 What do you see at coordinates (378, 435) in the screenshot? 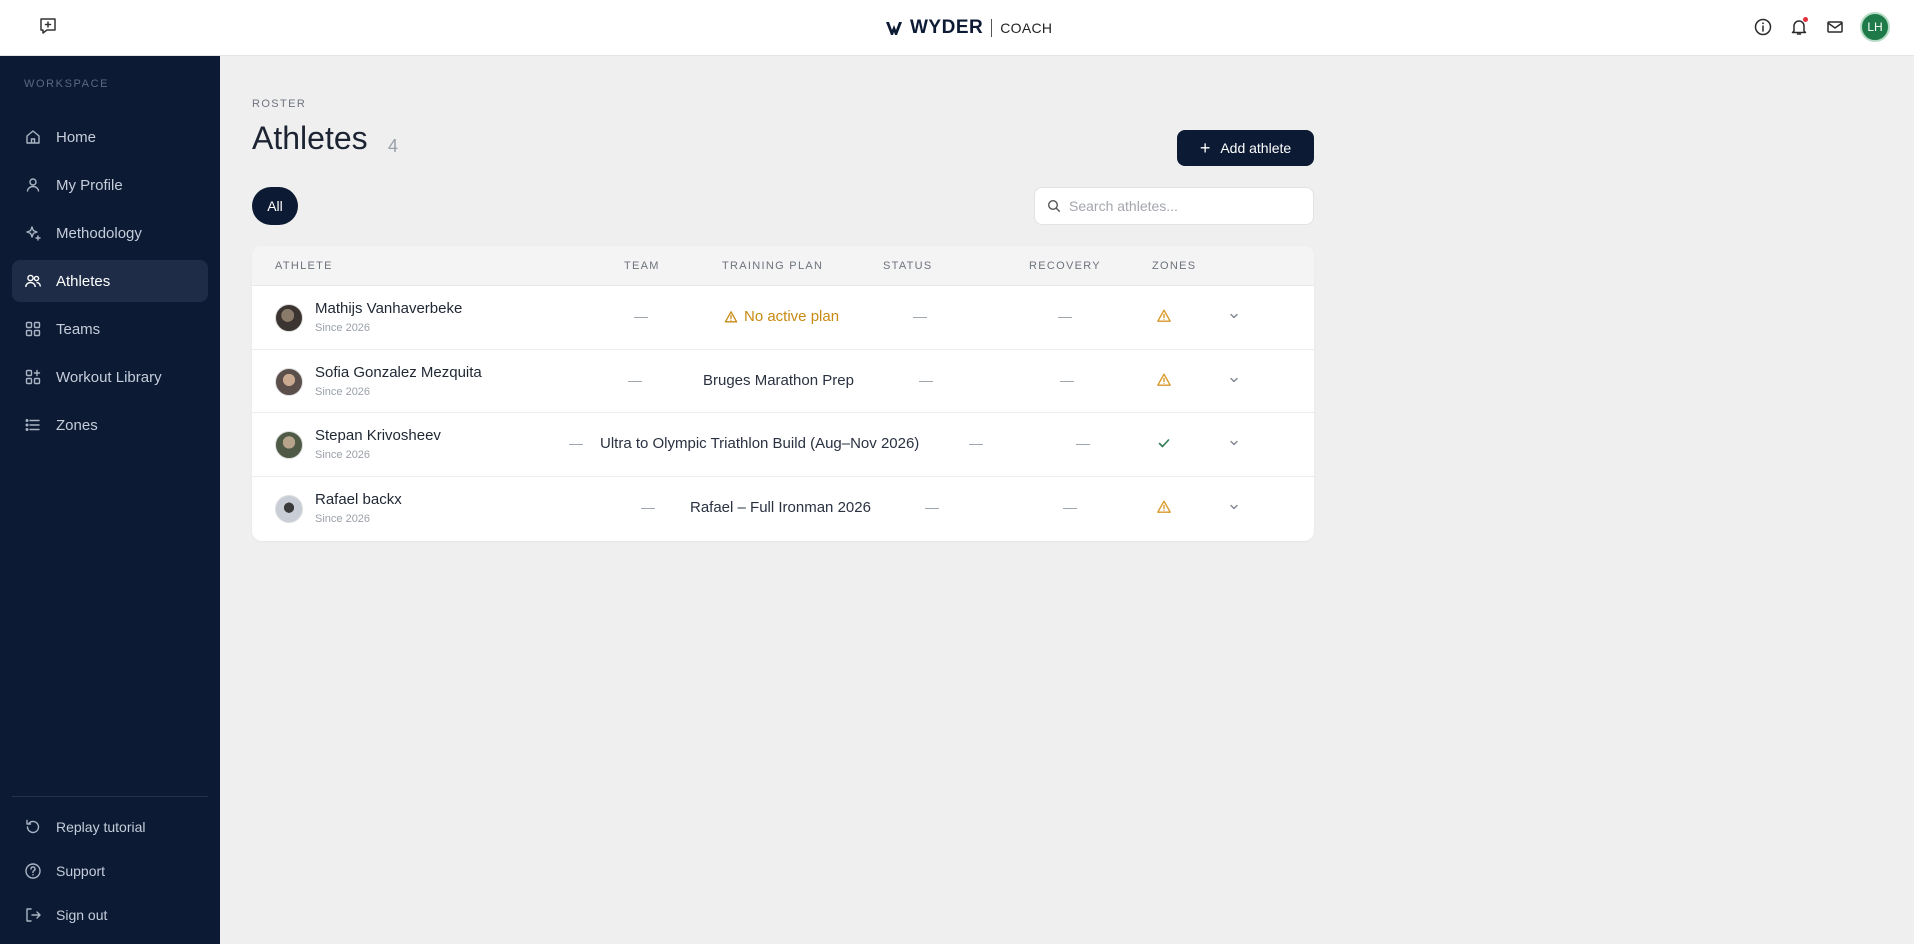
I see `athlete-name: Stepan Krivosheev` at bounding box center [378, 435].